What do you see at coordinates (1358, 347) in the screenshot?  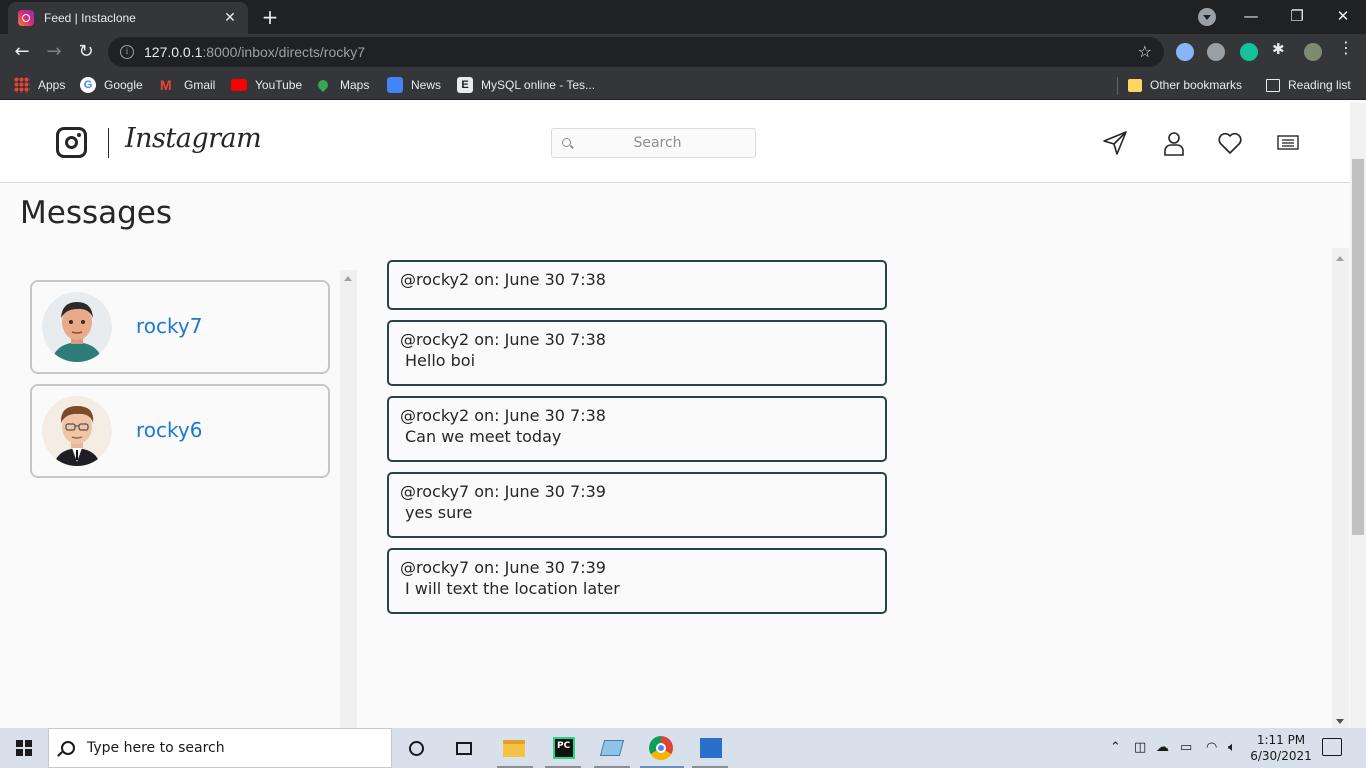 I see `page-scrollbar-thumb` at bounding box center [1358, 347].